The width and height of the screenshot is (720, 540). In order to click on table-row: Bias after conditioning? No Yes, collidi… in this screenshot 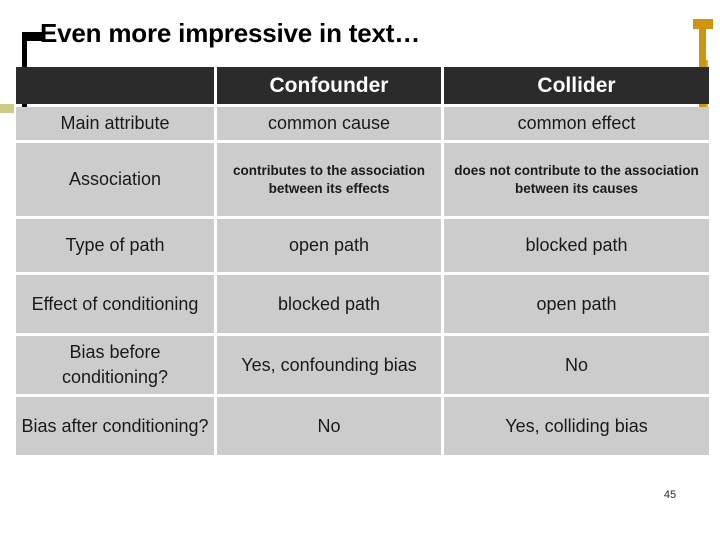, I will do `click(362, 426)`.